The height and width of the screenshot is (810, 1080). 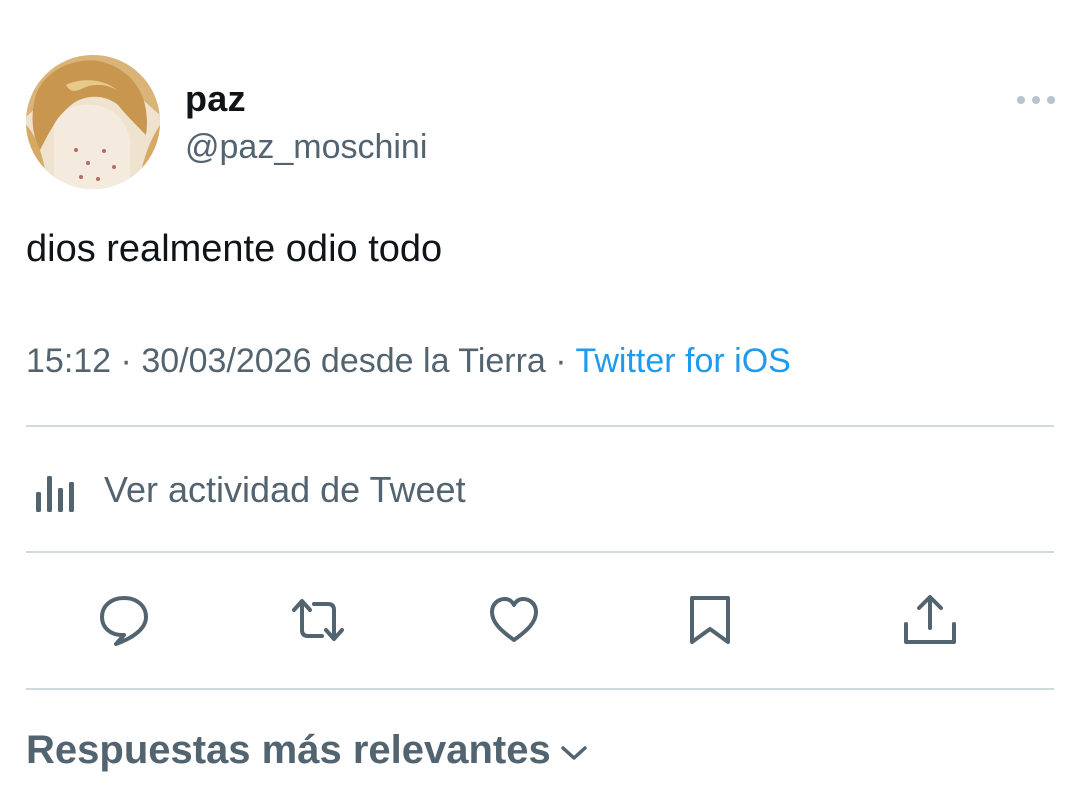 I want to click on share-button, so click(x=930, y=620).